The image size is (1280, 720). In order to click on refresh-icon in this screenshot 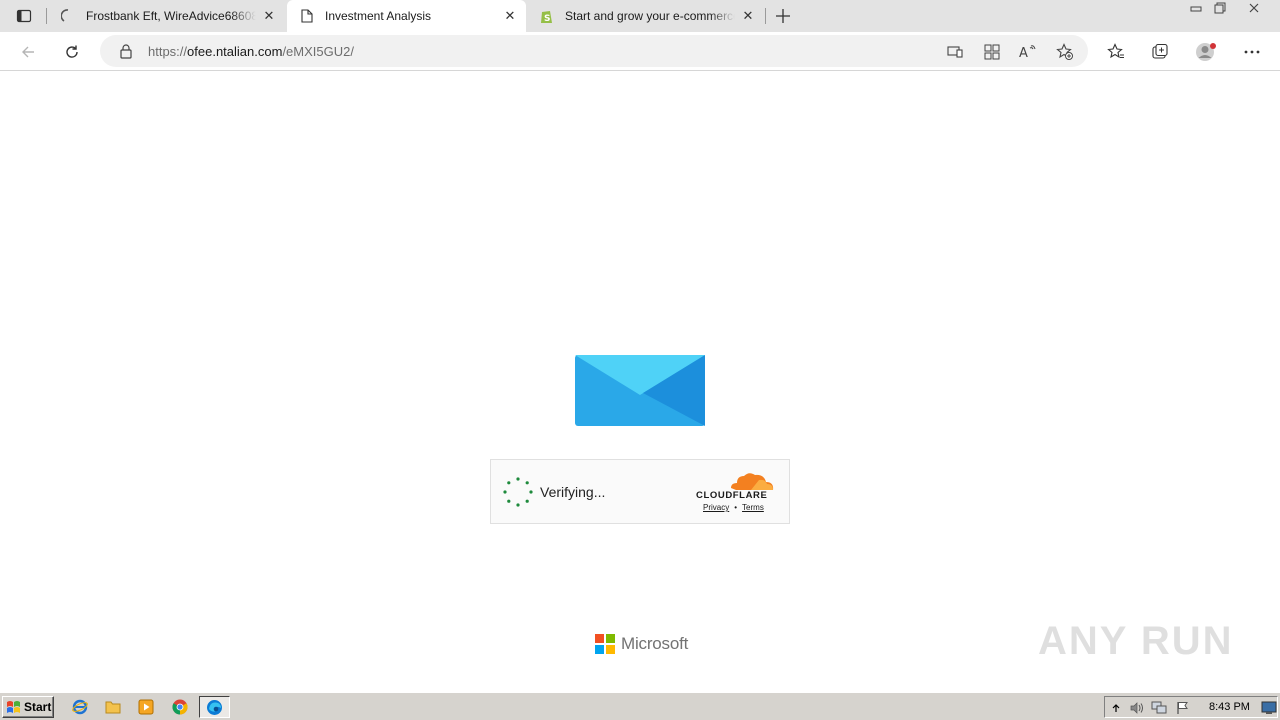, I will do `click(72, 51)`.